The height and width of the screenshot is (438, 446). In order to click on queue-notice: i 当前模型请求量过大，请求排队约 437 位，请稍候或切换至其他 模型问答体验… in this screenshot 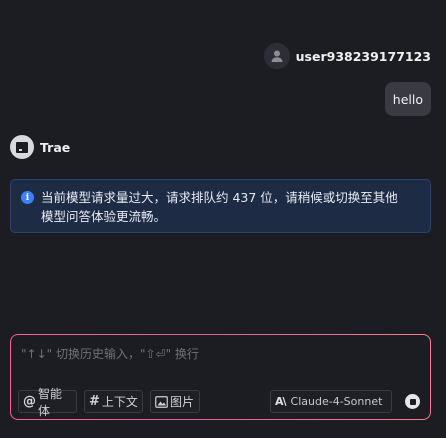, I will do `click(220, 206)`.